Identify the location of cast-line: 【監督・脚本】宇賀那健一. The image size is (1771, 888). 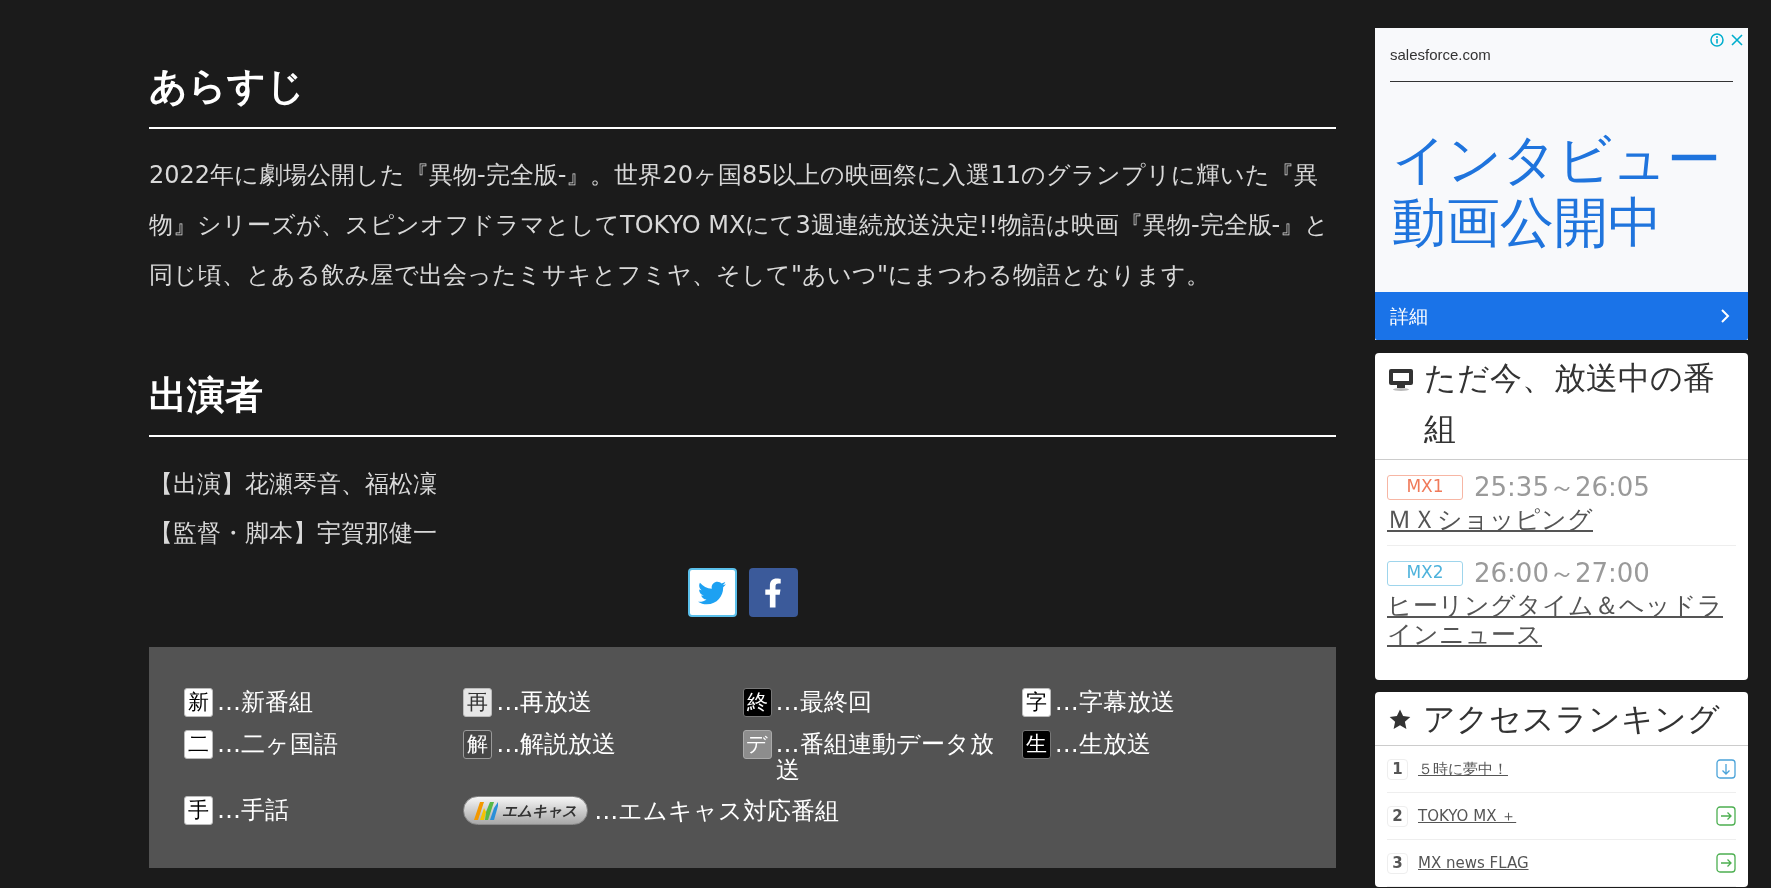
(293, 533).